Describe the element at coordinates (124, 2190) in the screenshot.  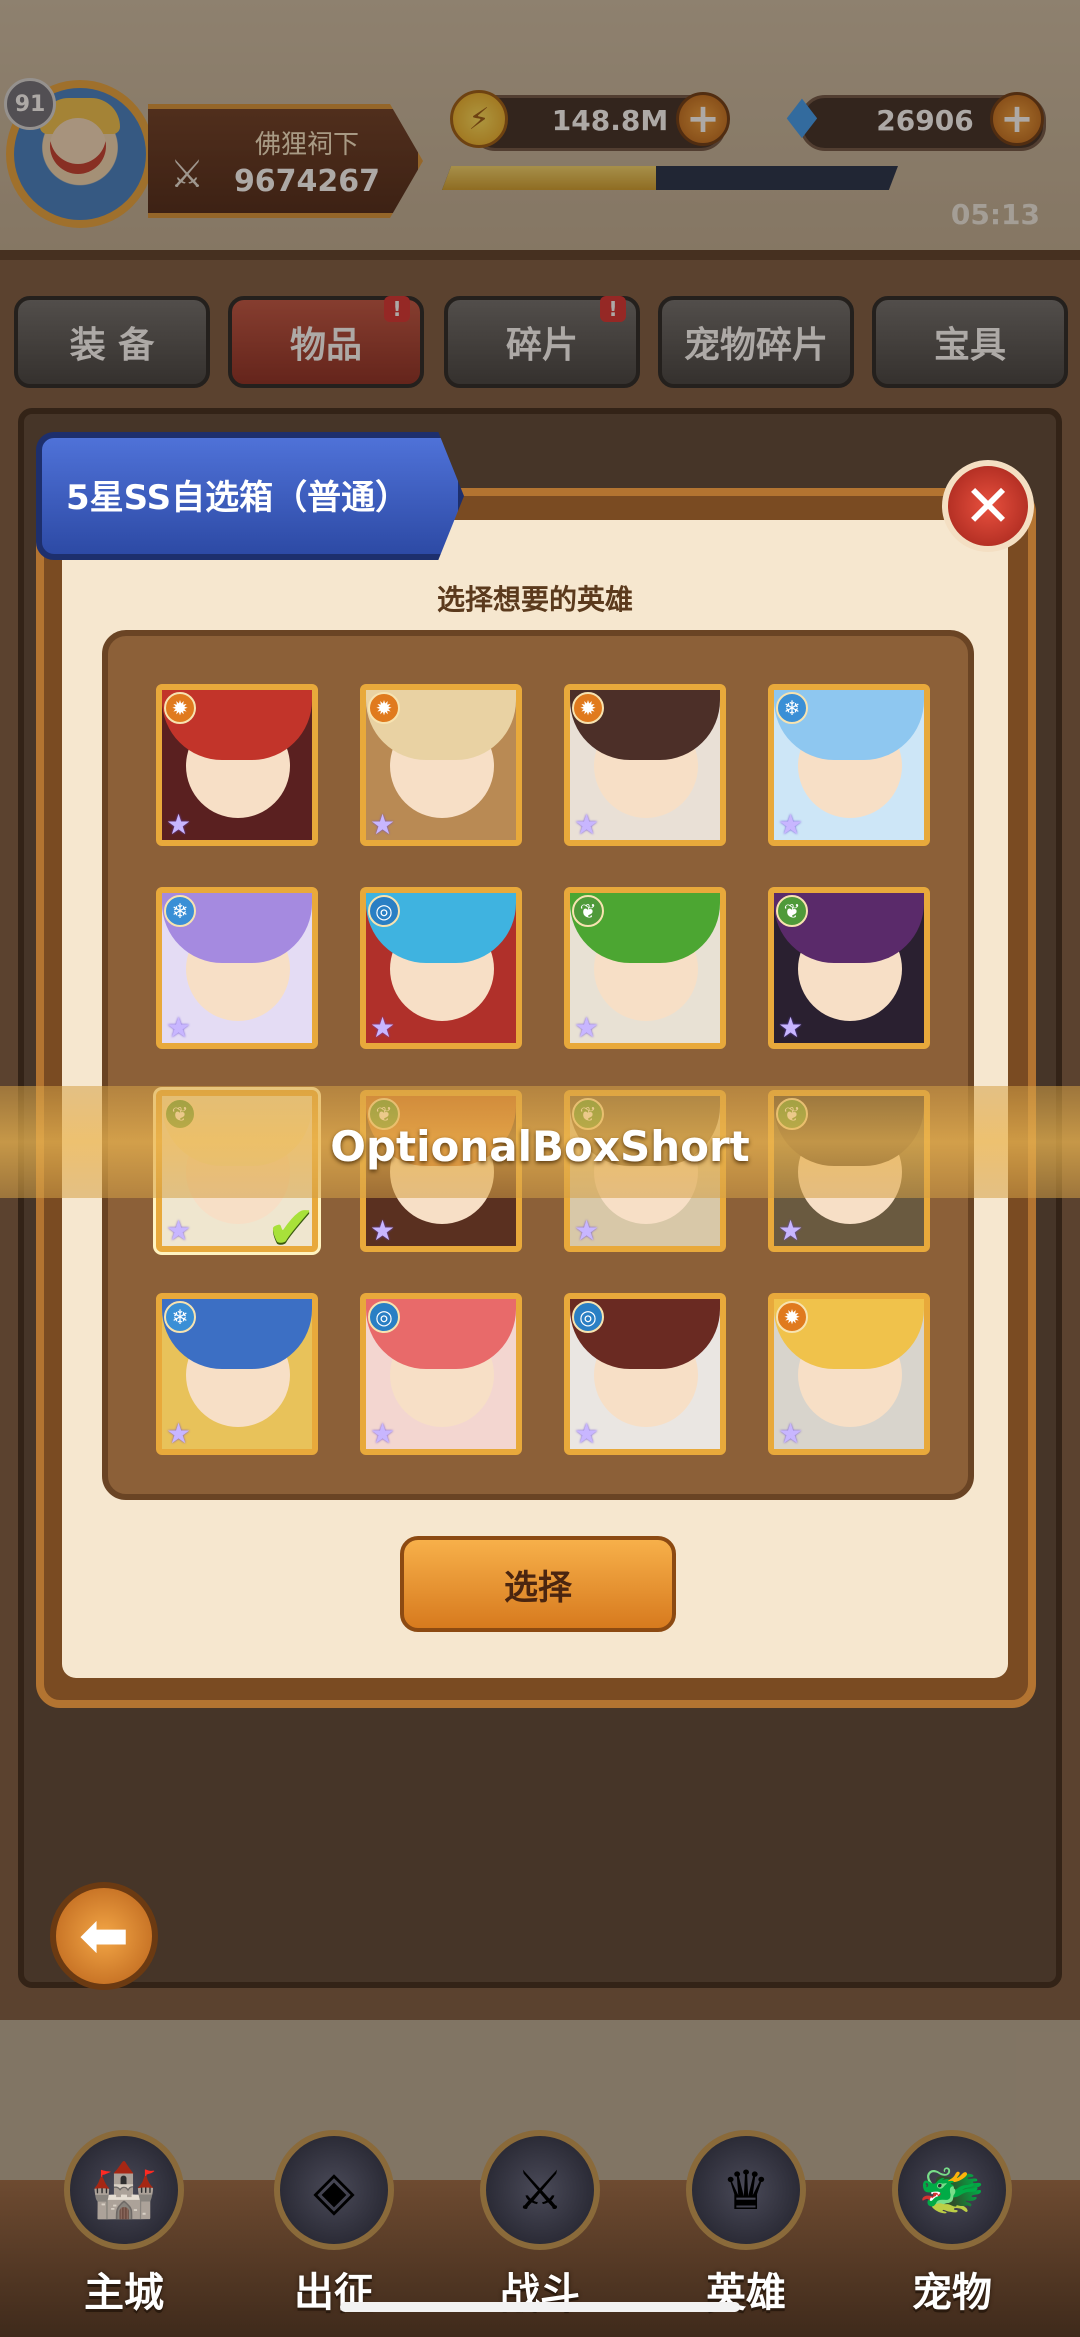
I see `castle-icon: 🏰` at that location.